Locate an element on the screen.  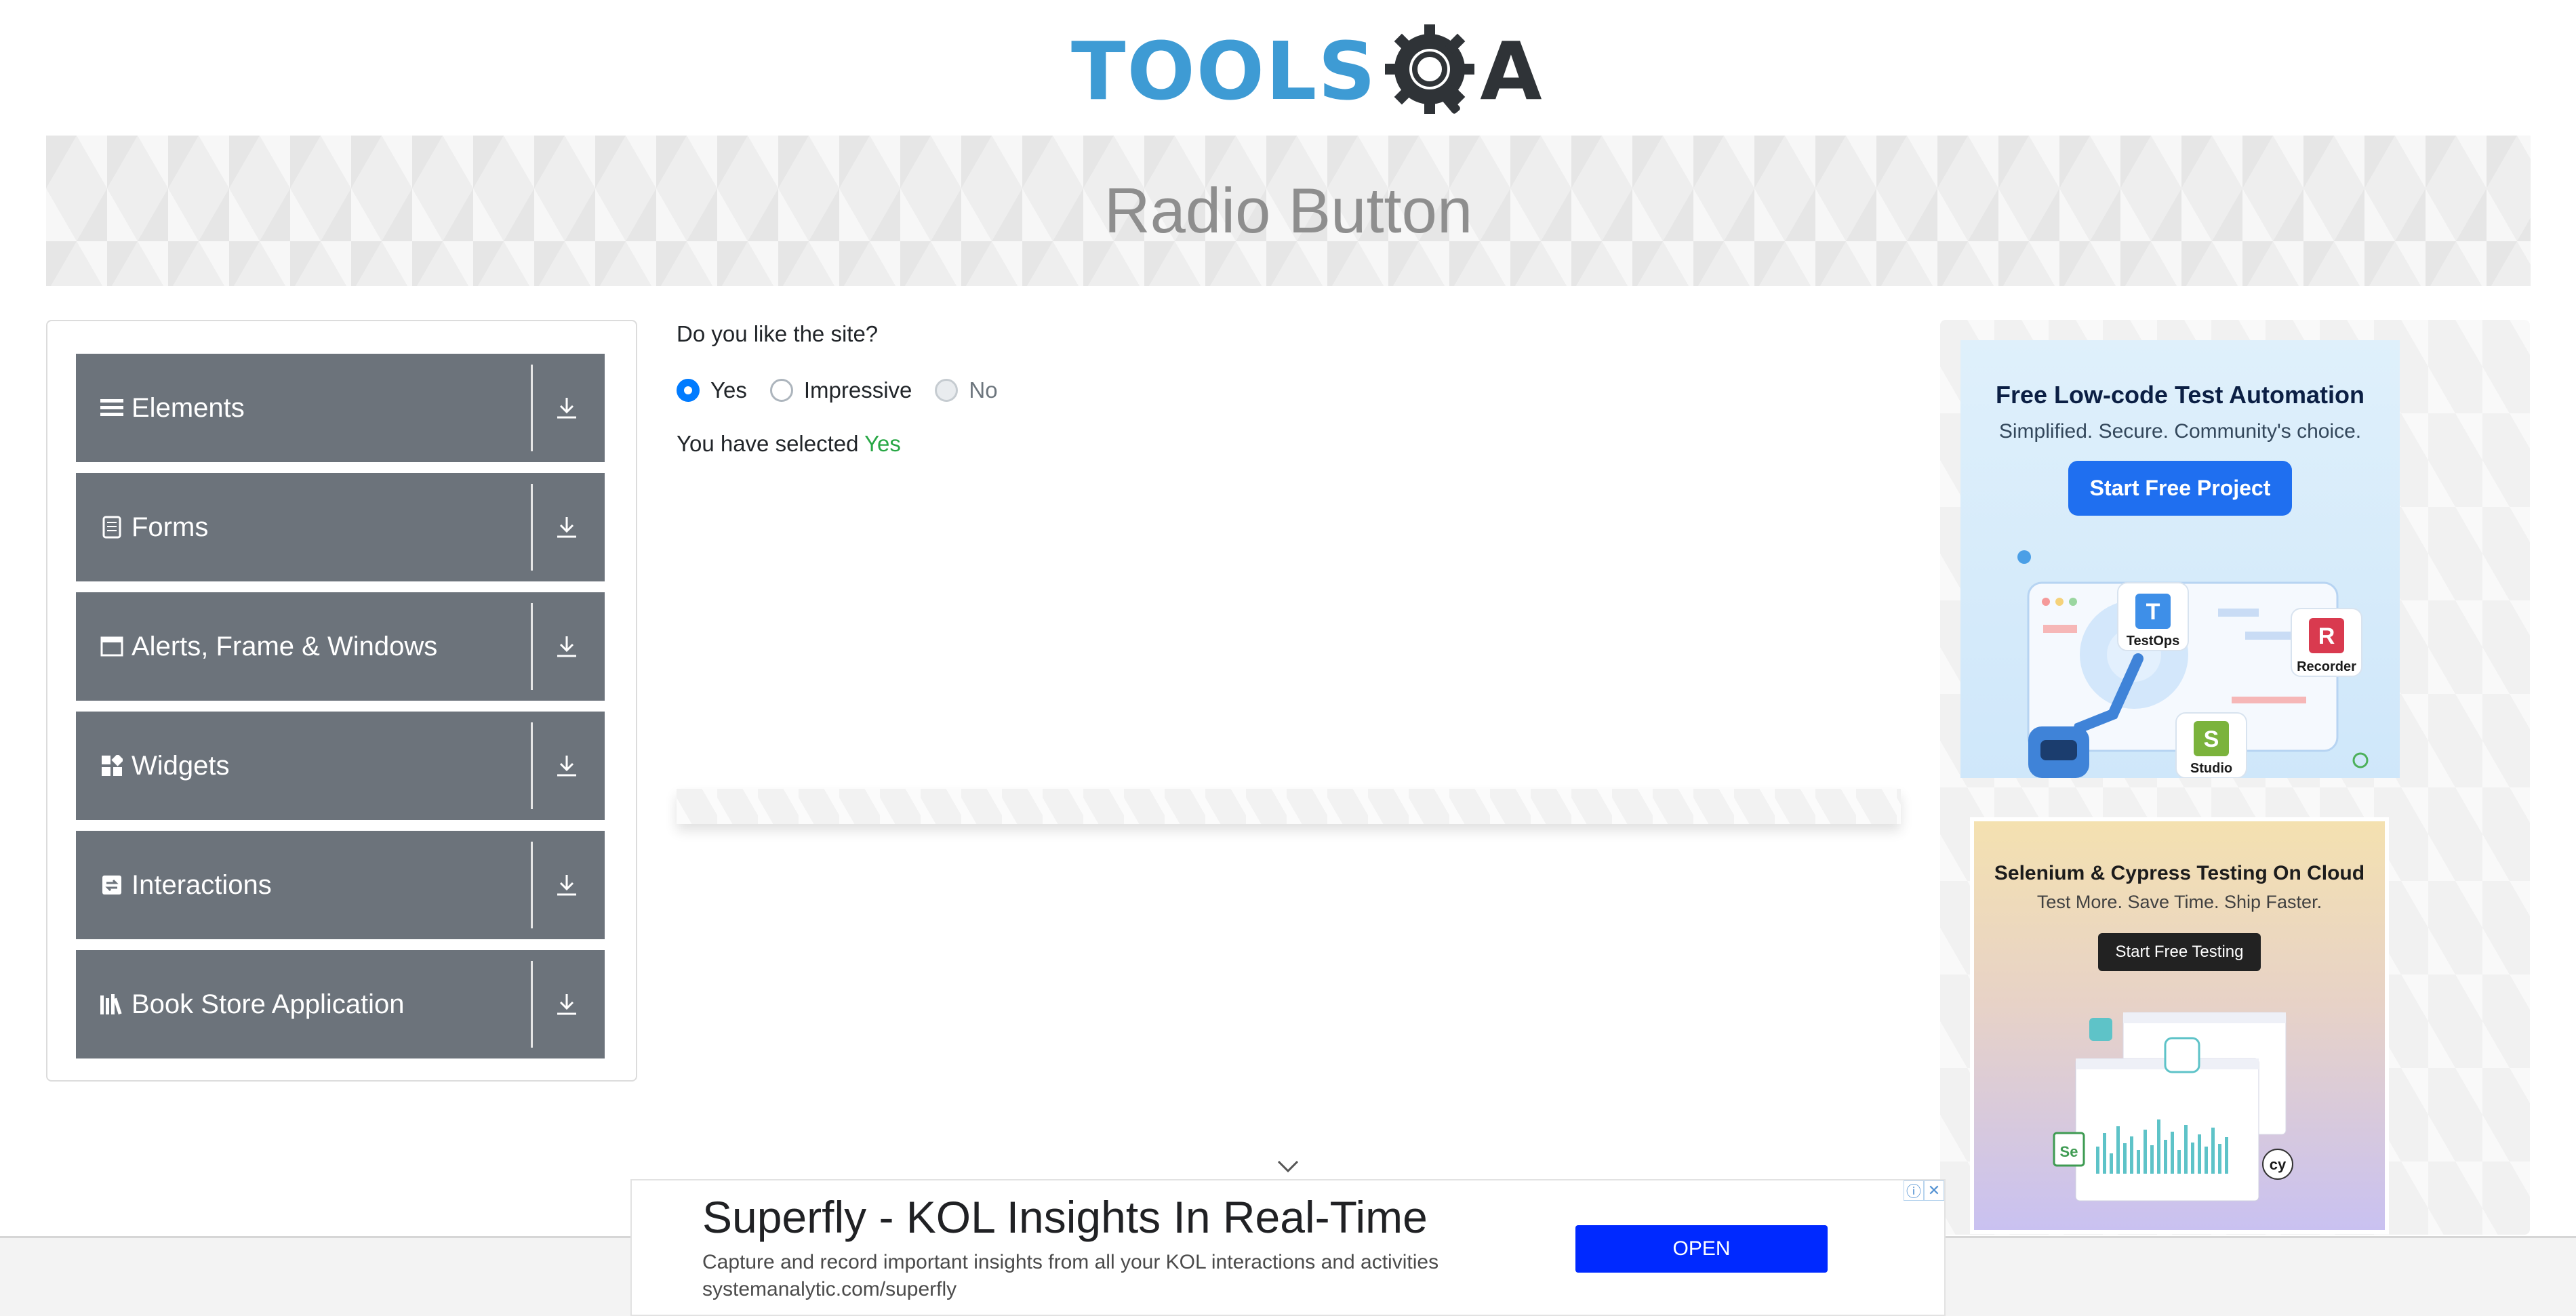
widgets-icon is located at coordinates (112, 766).